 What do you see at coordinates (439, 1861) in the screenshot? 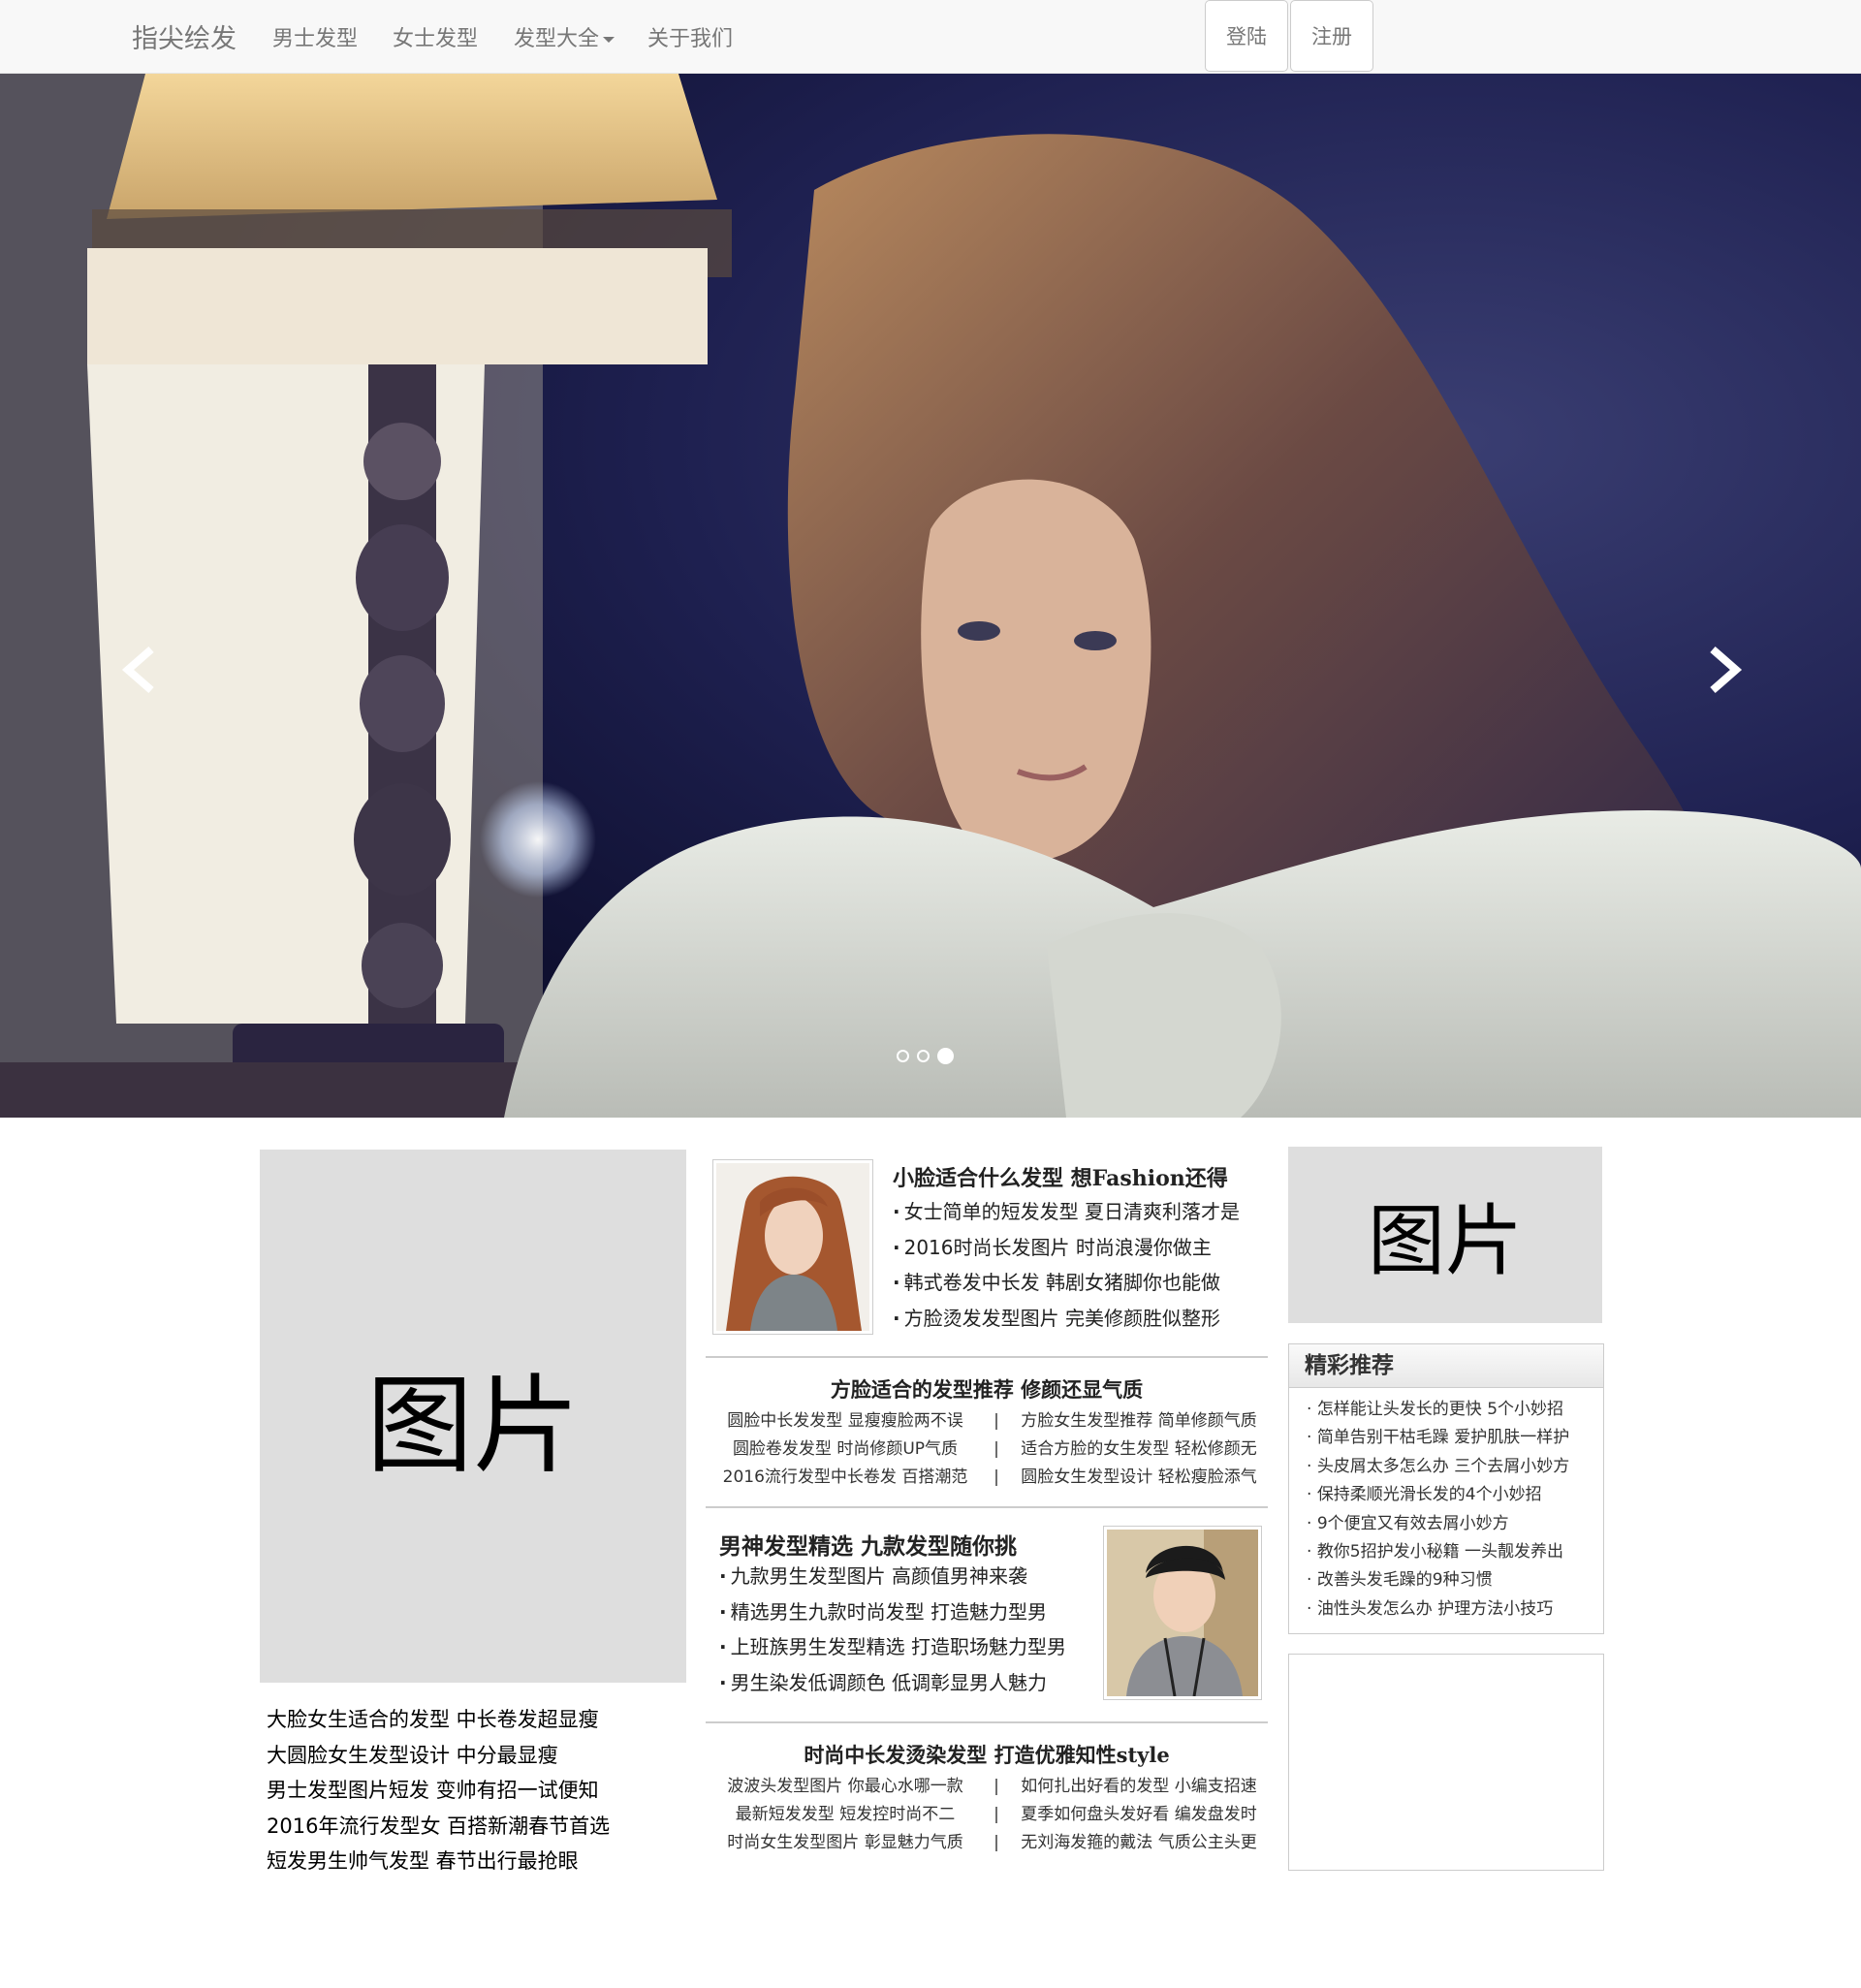
I see `article-link: 短发男生帅气发型 春节出行最抢眼` at bounding box center [439, 1861].